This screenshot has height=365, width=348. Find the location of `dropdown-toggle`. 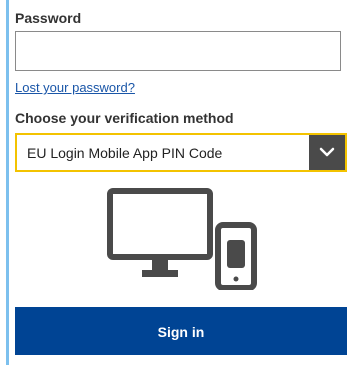

dropdown-toggle is located at coordinates (327, 152).